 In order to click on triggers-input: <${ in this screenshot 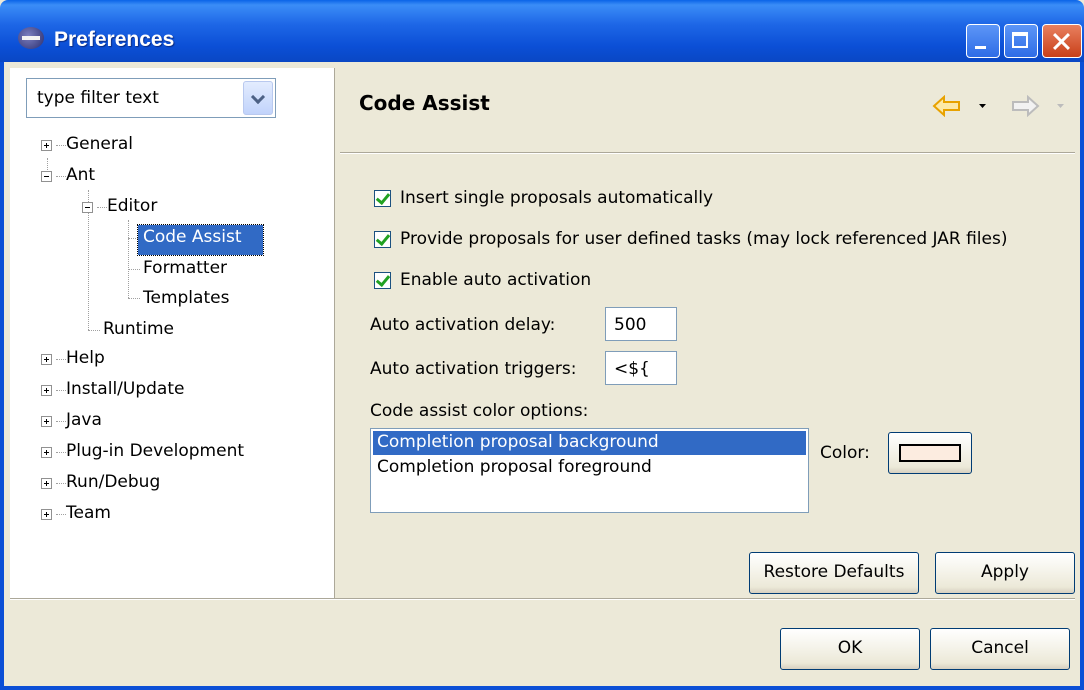, I will do `click(641, 368)`.